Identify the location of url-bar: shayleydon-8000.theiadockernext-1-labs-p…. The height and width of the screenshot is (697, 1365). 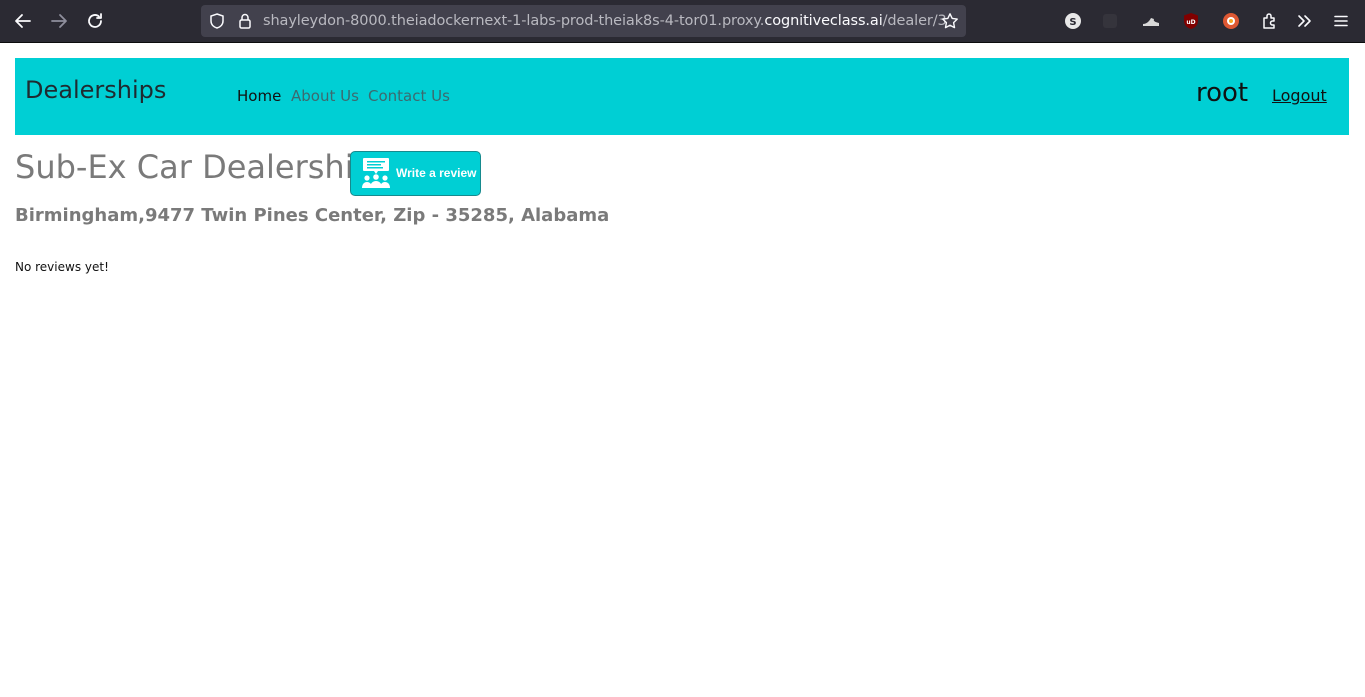
(583, 21).